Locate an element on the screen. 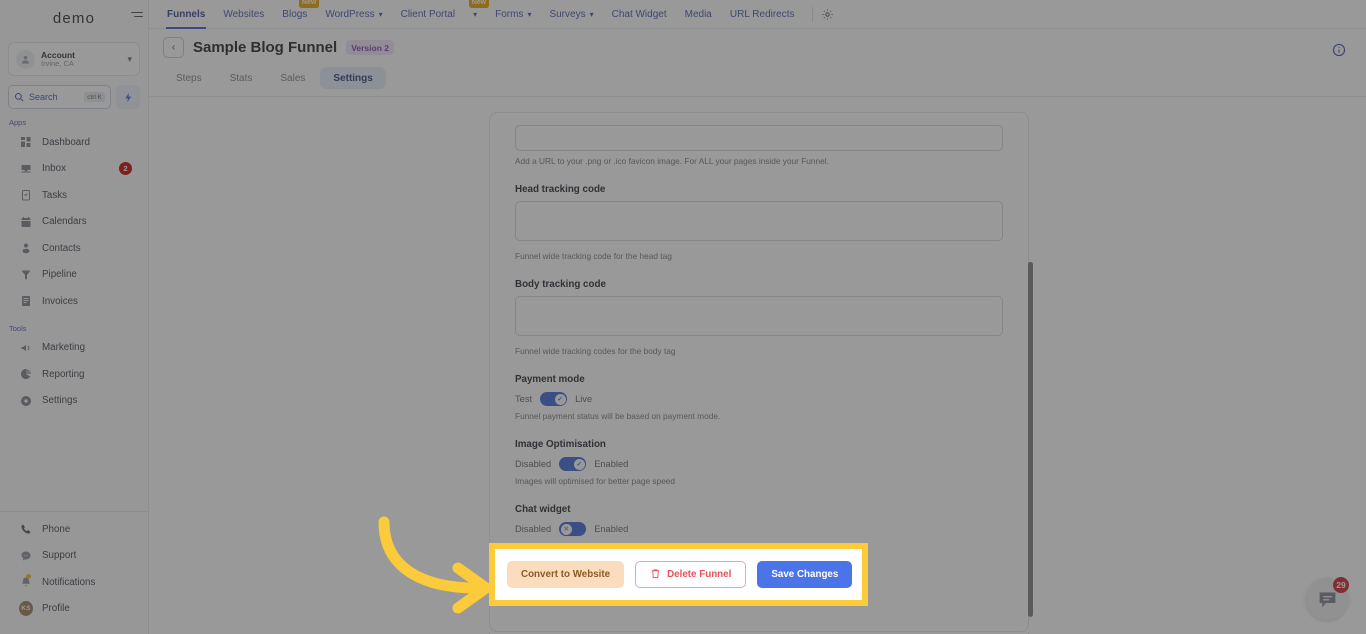 This screenshot has width=1366, height=634. gear-icon is located at coordinates (828, 14).